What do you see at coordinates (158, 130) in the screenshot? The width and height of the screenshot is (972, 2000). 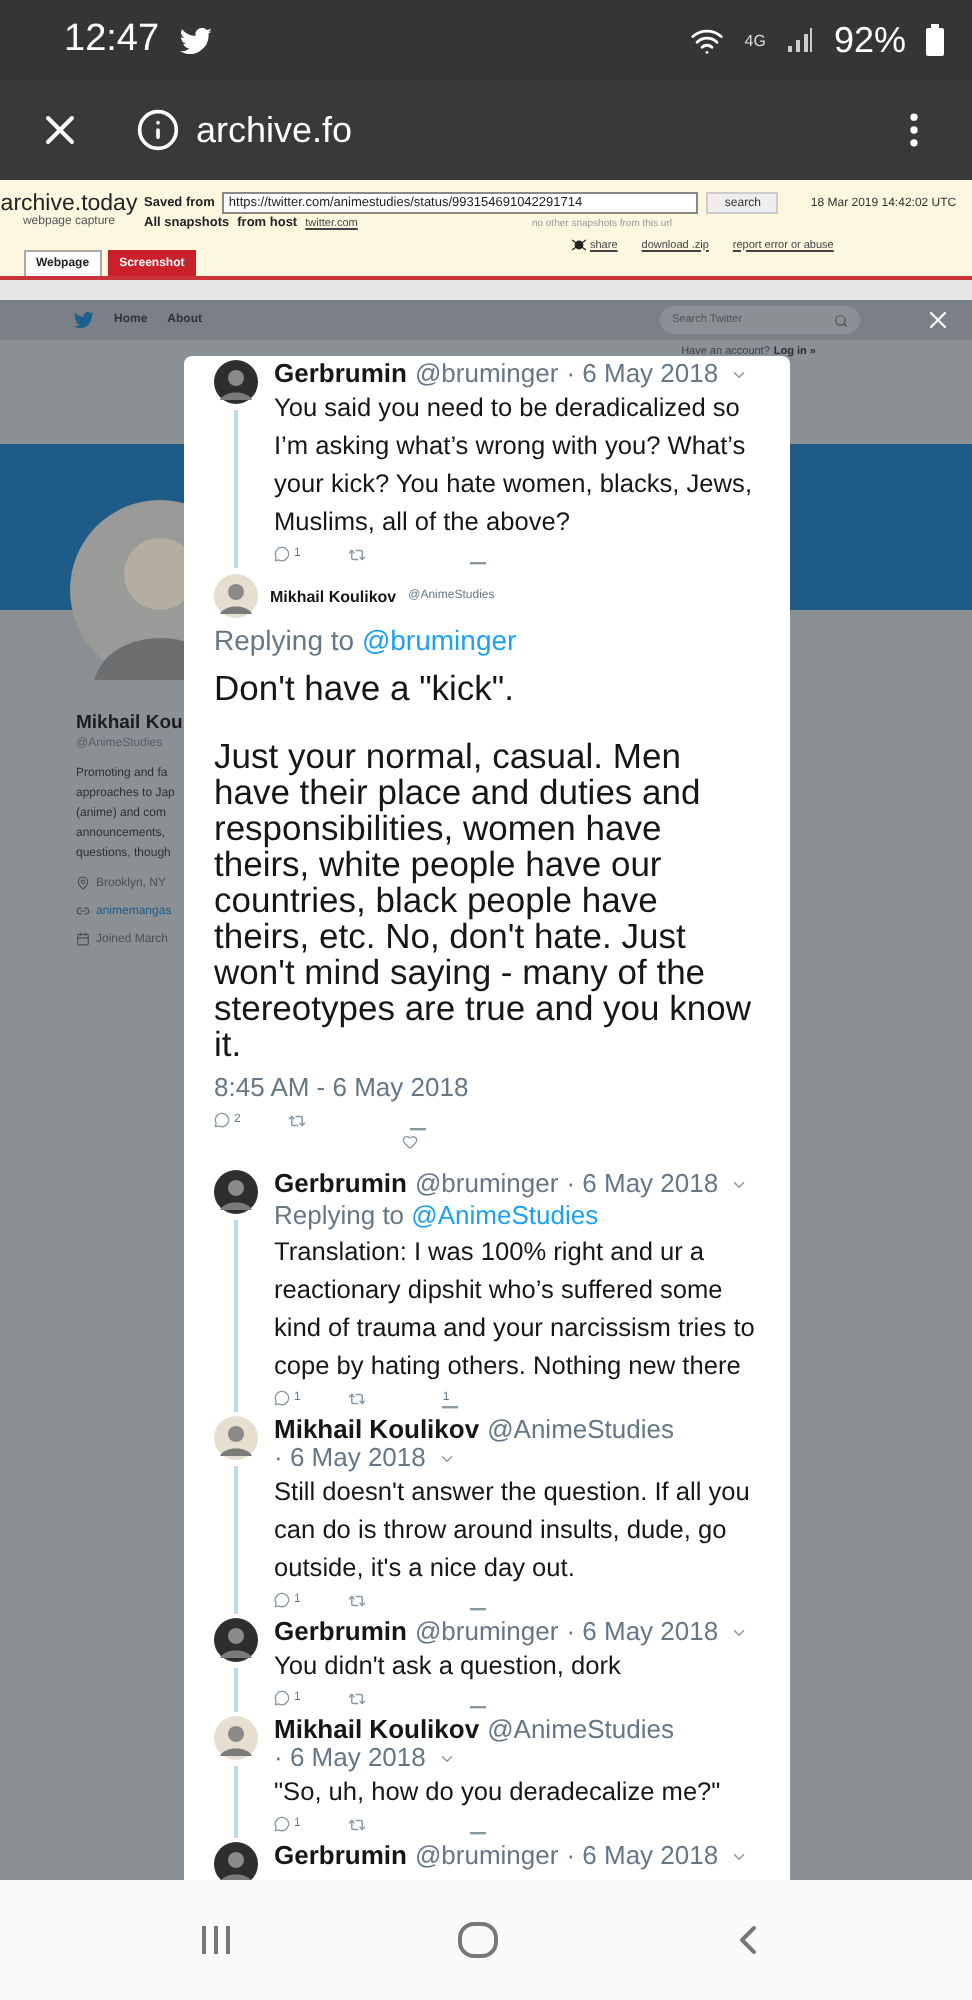 I see `info-icon` at bounding box center [158, 130].